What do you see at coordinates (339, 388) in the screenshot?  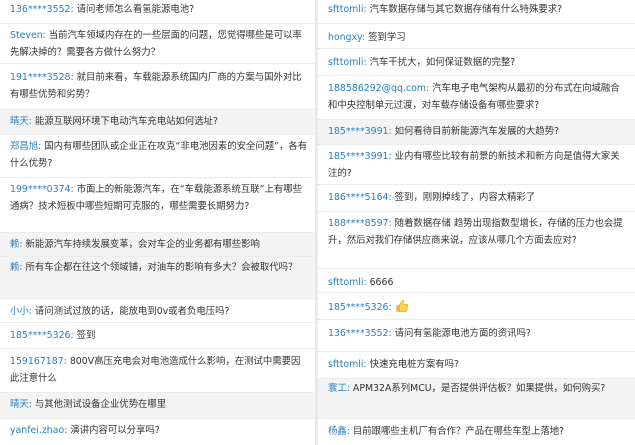 I see `sender-name: 寰工:` at bounding box center [339, 388].